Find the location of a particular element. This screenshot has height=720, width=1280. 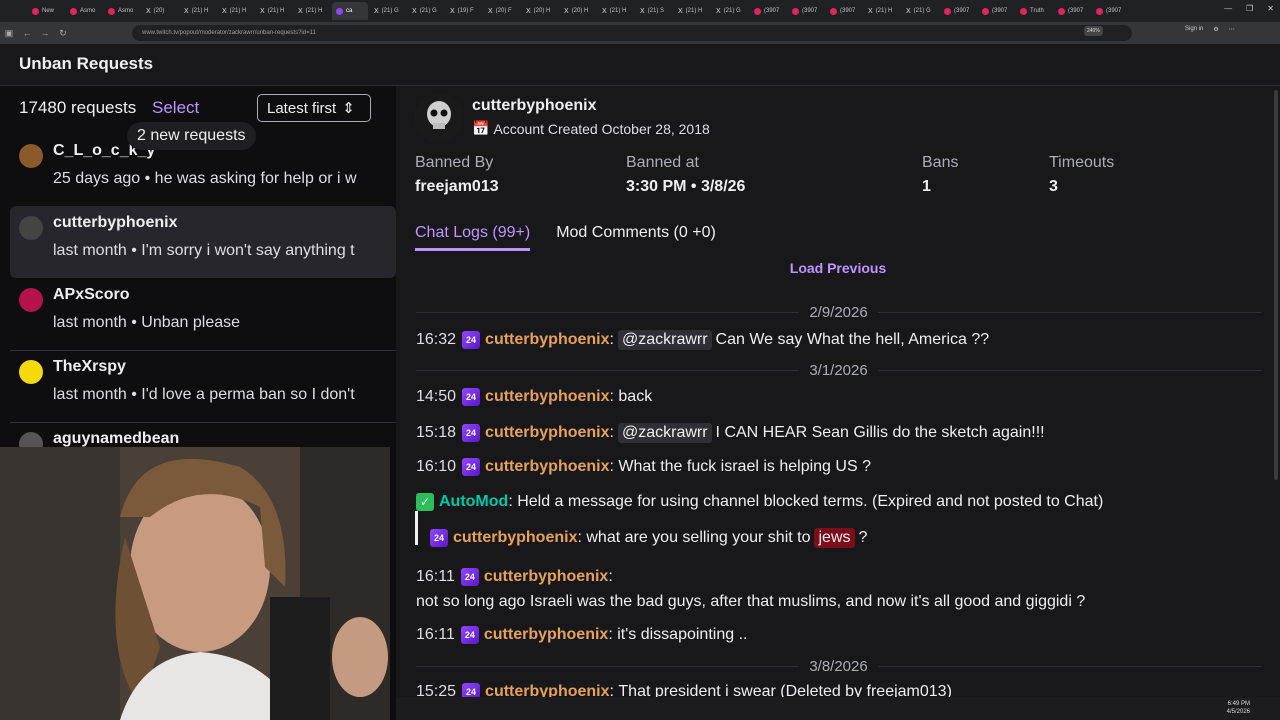

signin-button: Sign in is located at coordinates (1194, 29).